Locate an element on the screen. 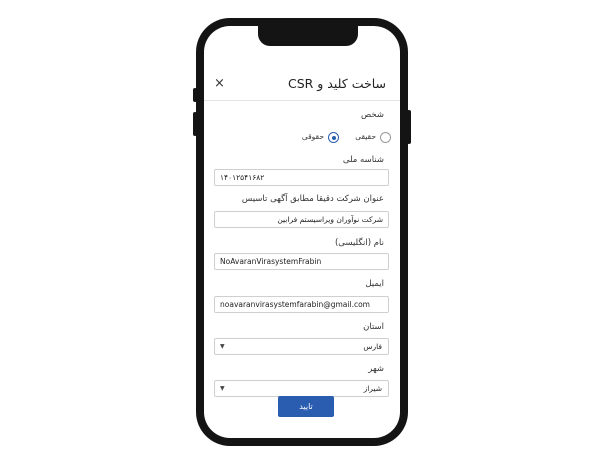  dialog-title: ساخت کلید و CSR is located at coordinates (336, 83).